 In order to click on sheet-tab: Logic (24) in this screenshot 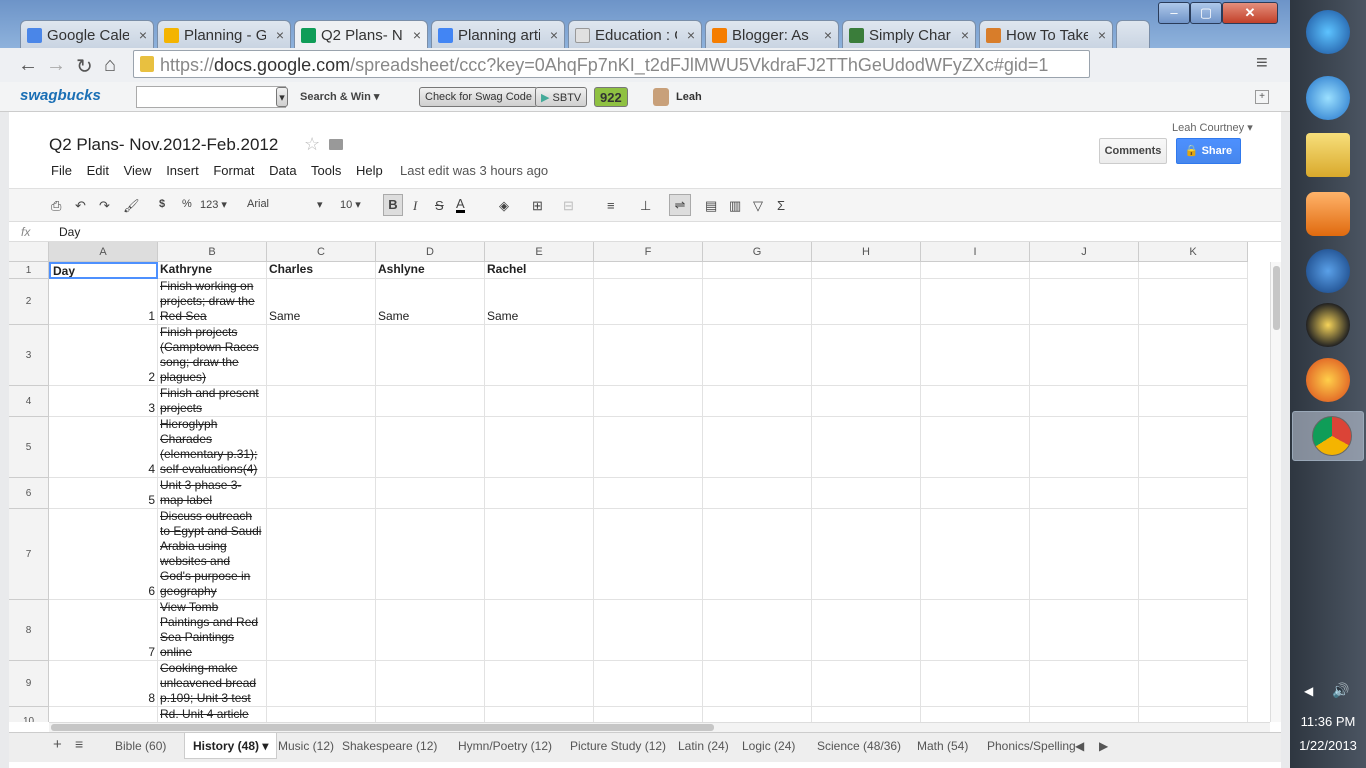, I will do `click(768, 746)`.